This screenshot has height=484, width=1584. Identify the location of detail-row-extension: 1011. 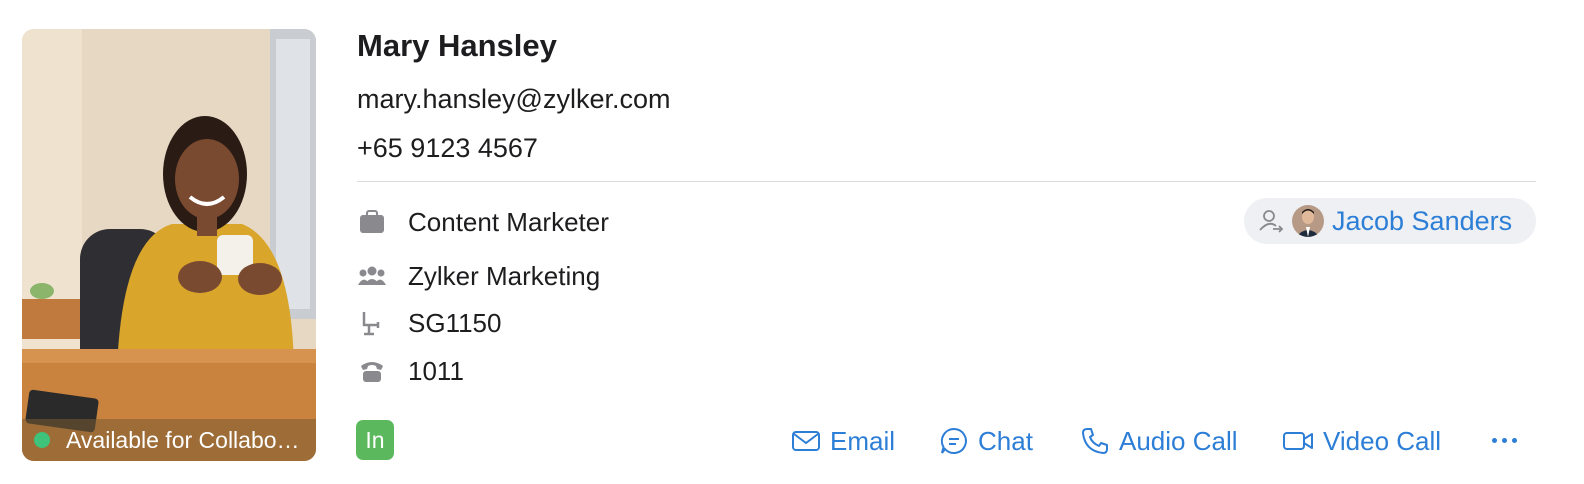
(410, 371).